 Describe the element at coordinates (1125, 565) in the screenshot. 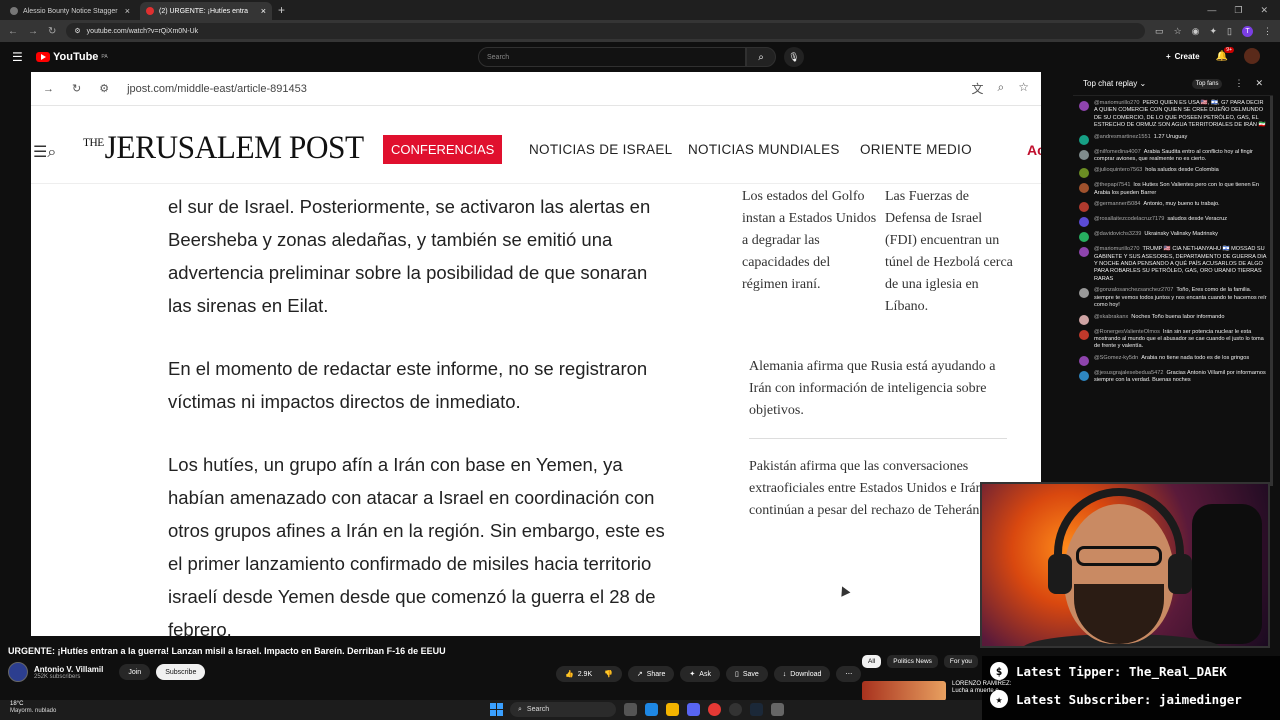

I see `webcam-overlay` at that location.